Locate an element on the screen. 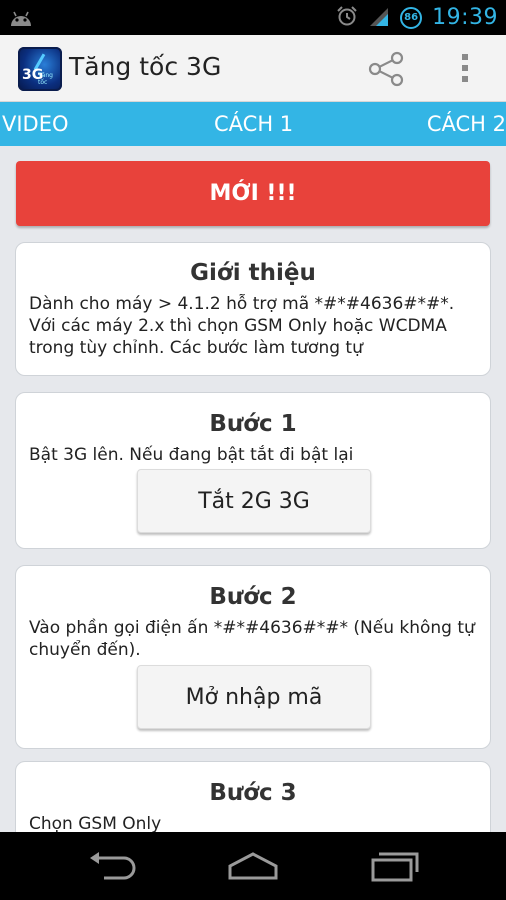 The height and width of the screenshot is (900, 506). step-1-title: Bước 1 is located at coordinates (253, 424).